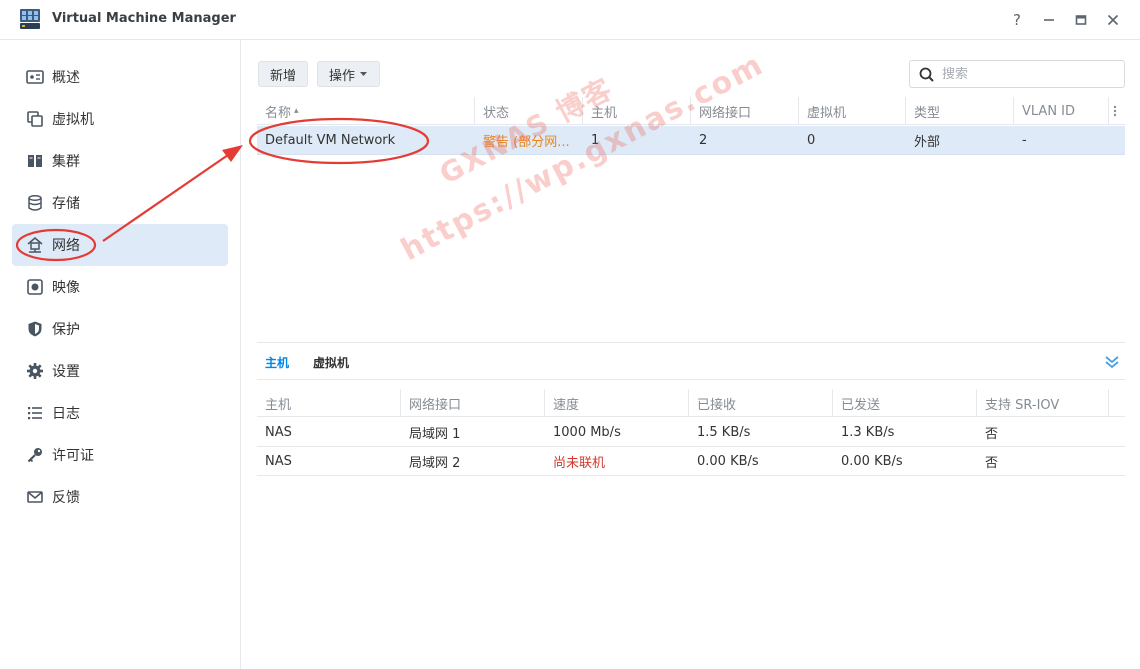 The height and width of the screenshot is (669, 1140). Describe the element at coordinates (473, 403) in the screenshot. I see `column-header-interface: 网络接口` at that location.